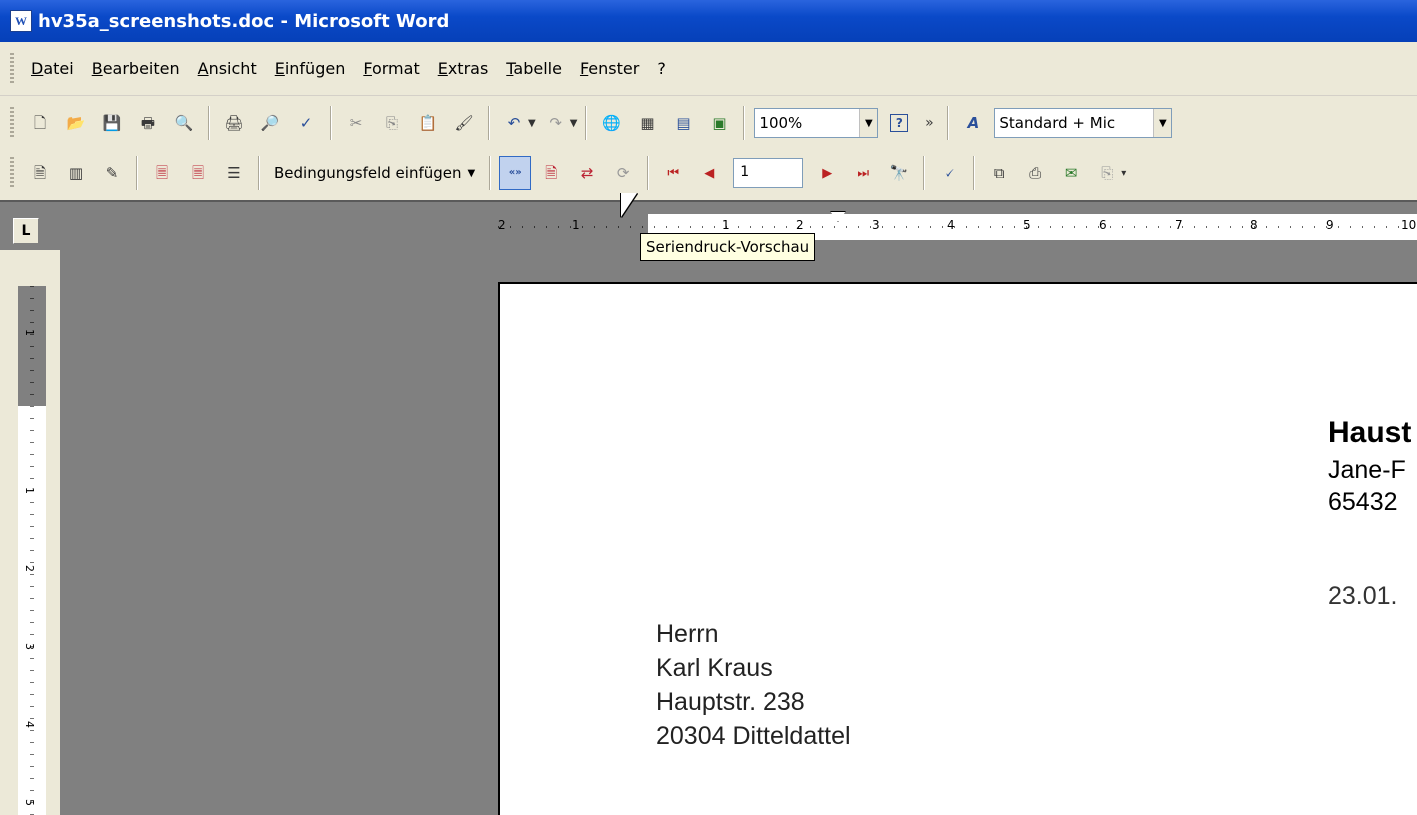  What do you see at coordinates (227, 68) in the screenshot?
I see `menu-ansicht: Ansicht` at bounding box center [227, 68].